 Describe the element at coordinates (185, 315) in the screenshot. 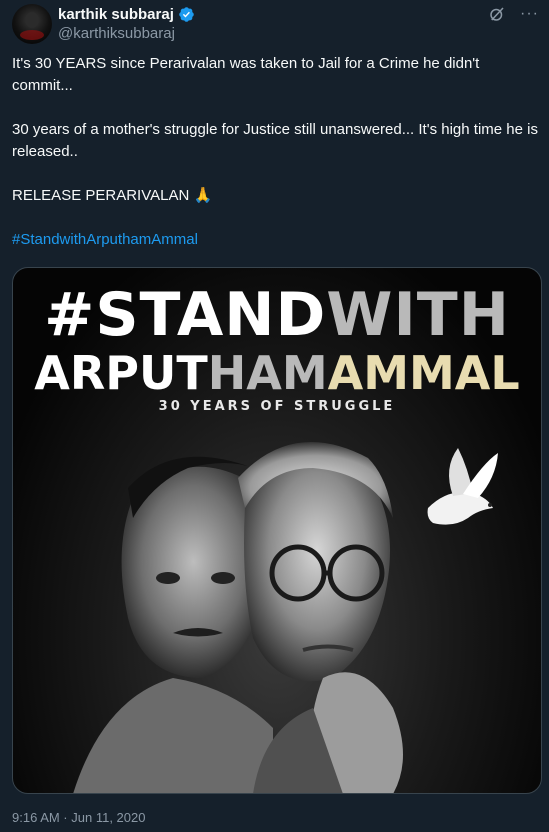

I see `poster-headline-part: #STAND` at that location.